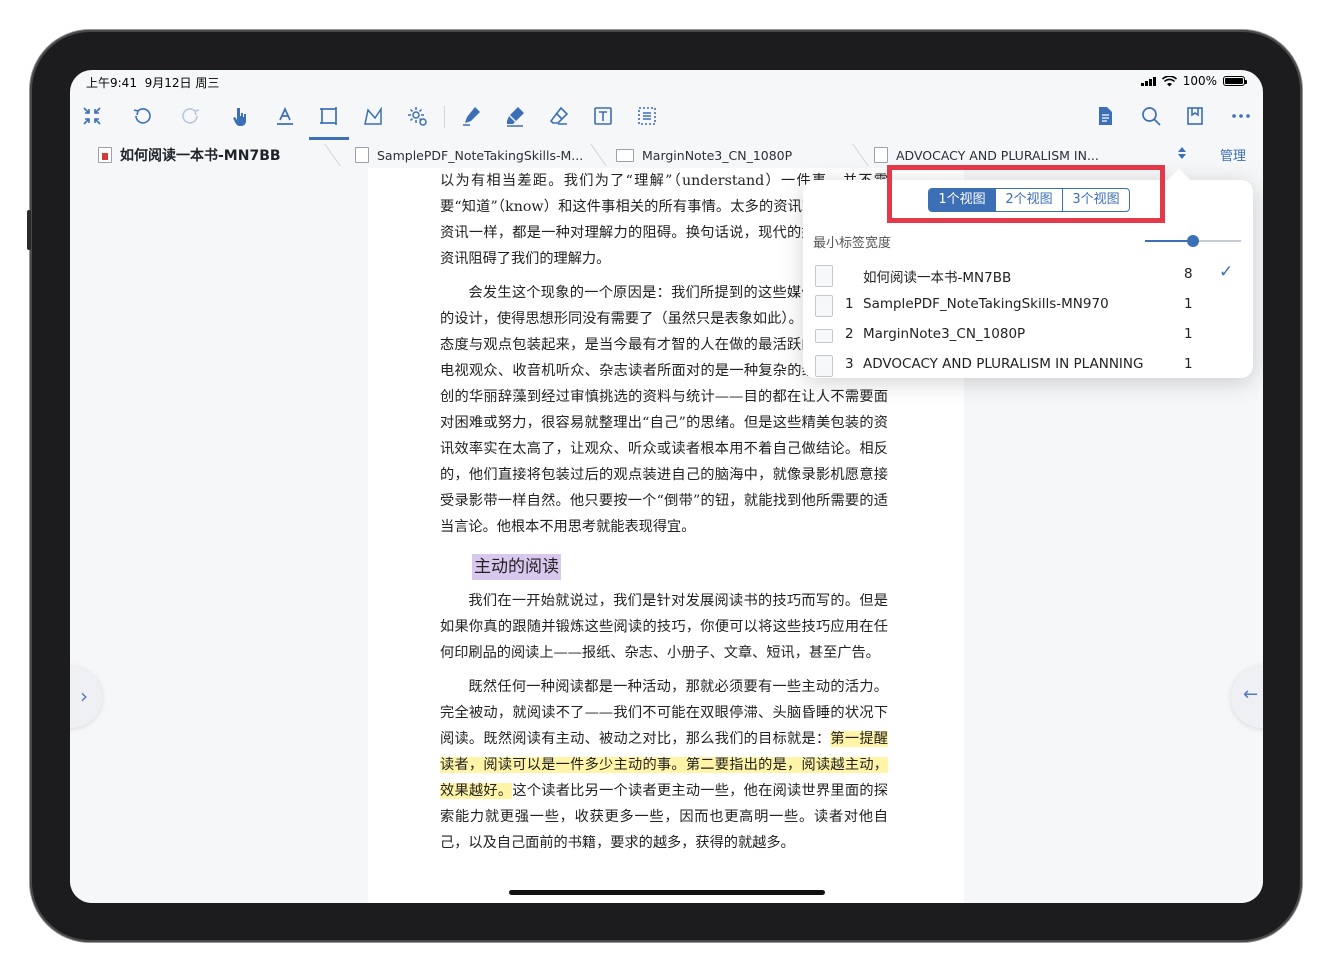 The height and width of the screenshot is (973, 1333). Describe the element at coordinates (603, 116) in the screenshot. I see `textbox-icon` at that location.